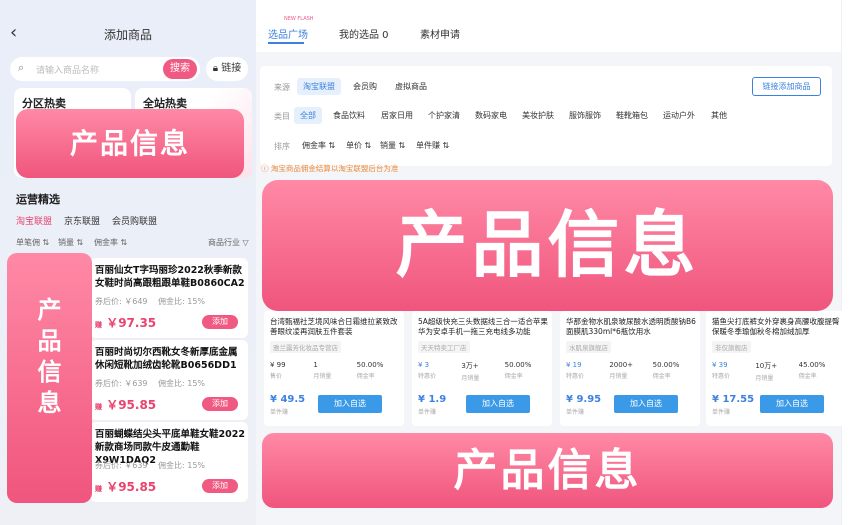 Image resolution: width=866 pixels, height=525 pixels. Describe the element at coordinates (491, 115) in the screenshot. I see `chip-category-digital: 数码家电` at that location.